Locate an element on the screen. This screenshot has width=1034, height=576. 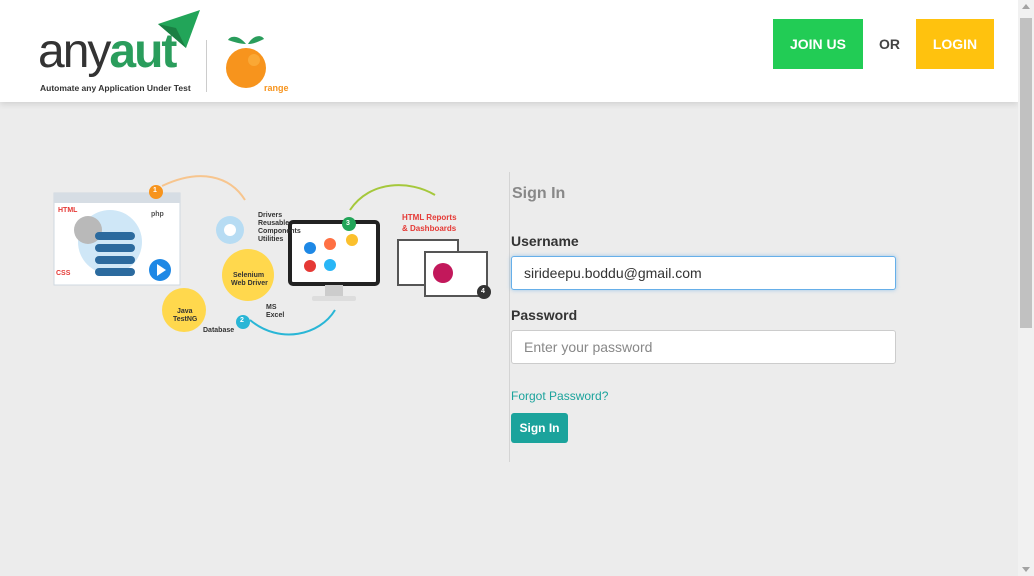
html-reports-label: HTML Reports is located at coordinates (429, 217).